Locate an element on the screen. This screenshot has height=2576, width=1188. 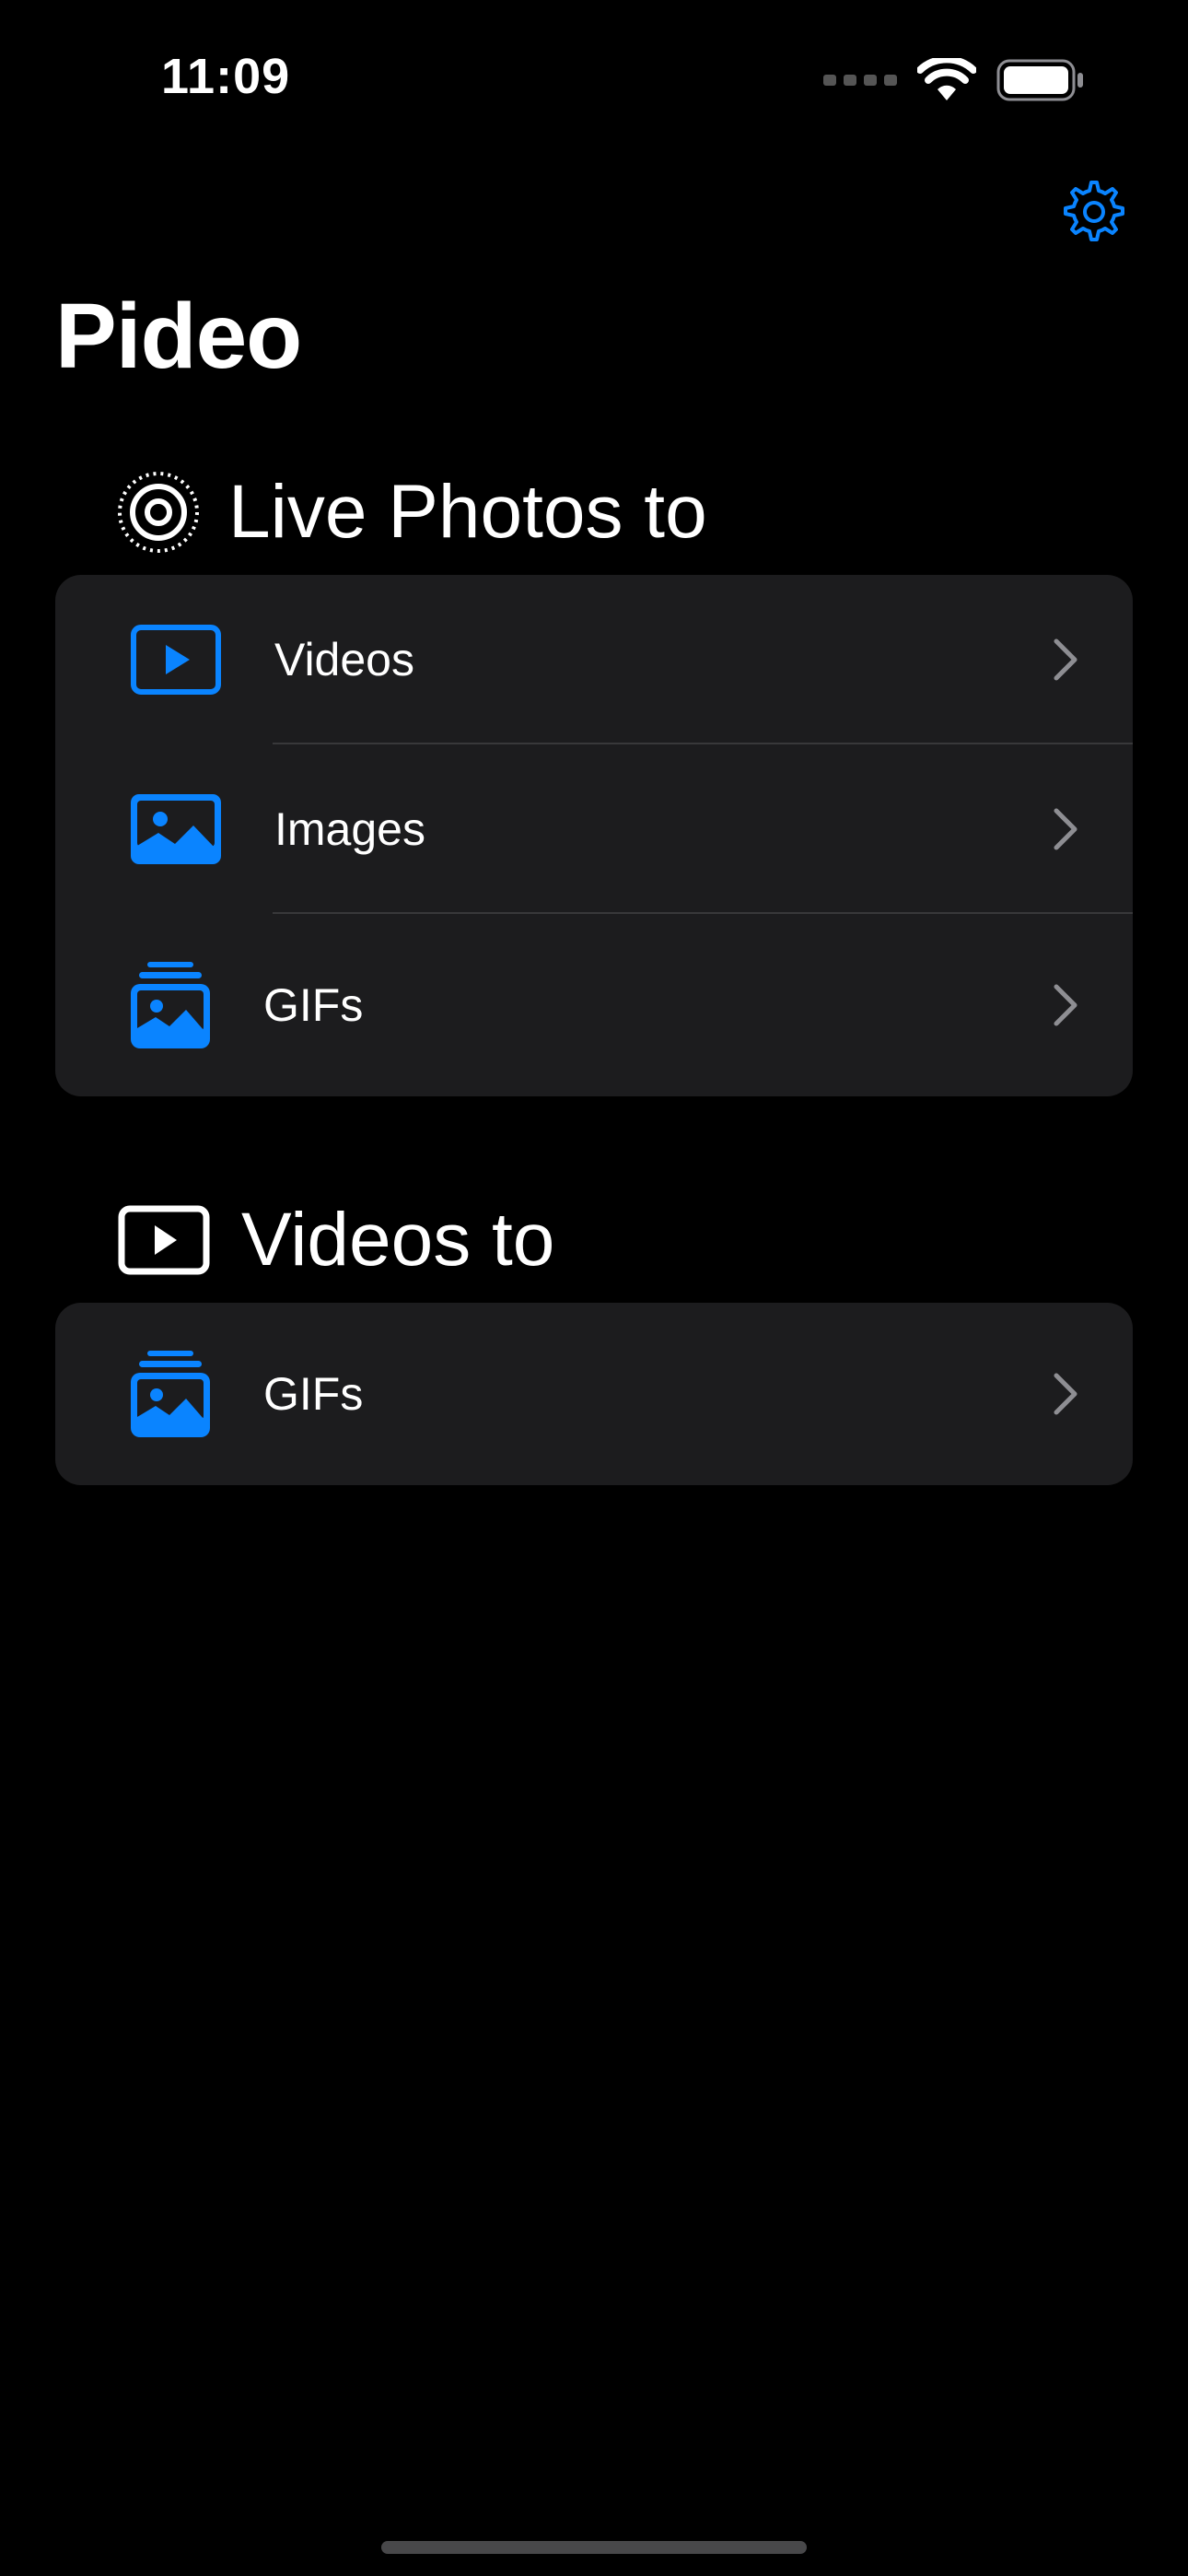
status-indicators is located at coordinates (954, 80).